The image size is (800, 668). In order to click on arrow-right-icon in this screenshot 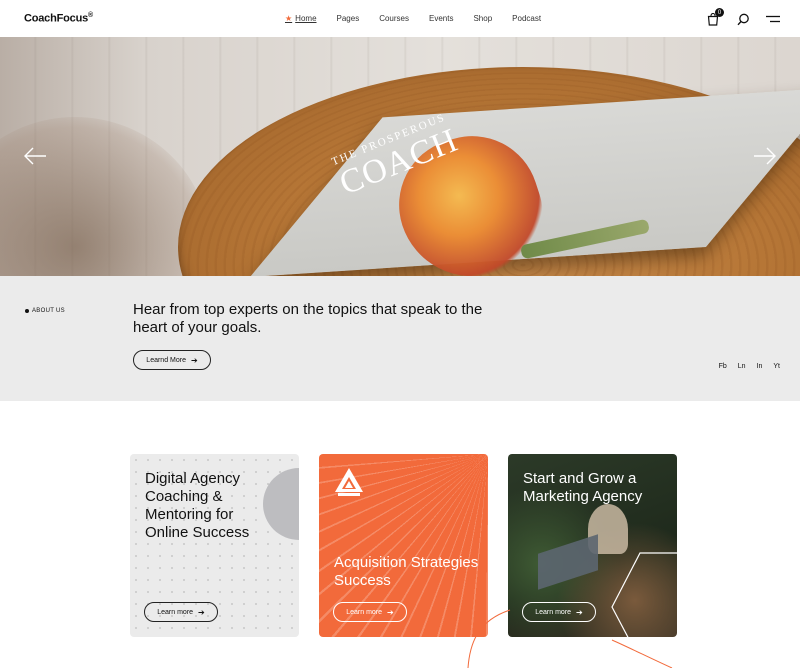, I will do `click(765, 156)`.